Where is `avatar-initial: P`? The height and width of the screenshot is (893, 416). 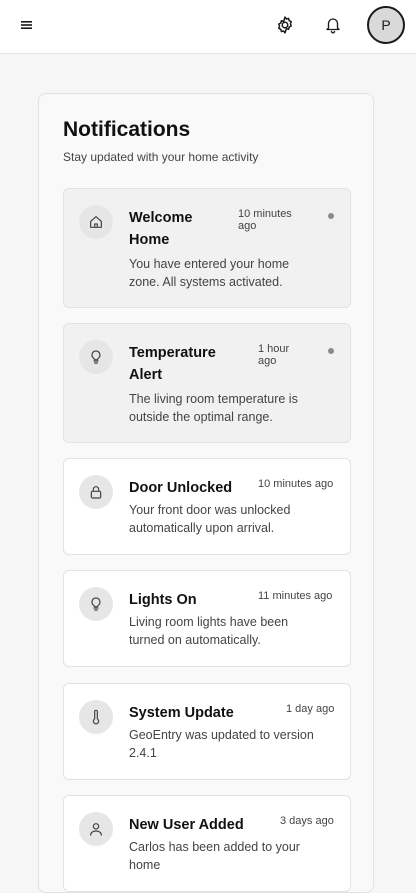 avatar-initial: P is located at coordinates (386, 25).